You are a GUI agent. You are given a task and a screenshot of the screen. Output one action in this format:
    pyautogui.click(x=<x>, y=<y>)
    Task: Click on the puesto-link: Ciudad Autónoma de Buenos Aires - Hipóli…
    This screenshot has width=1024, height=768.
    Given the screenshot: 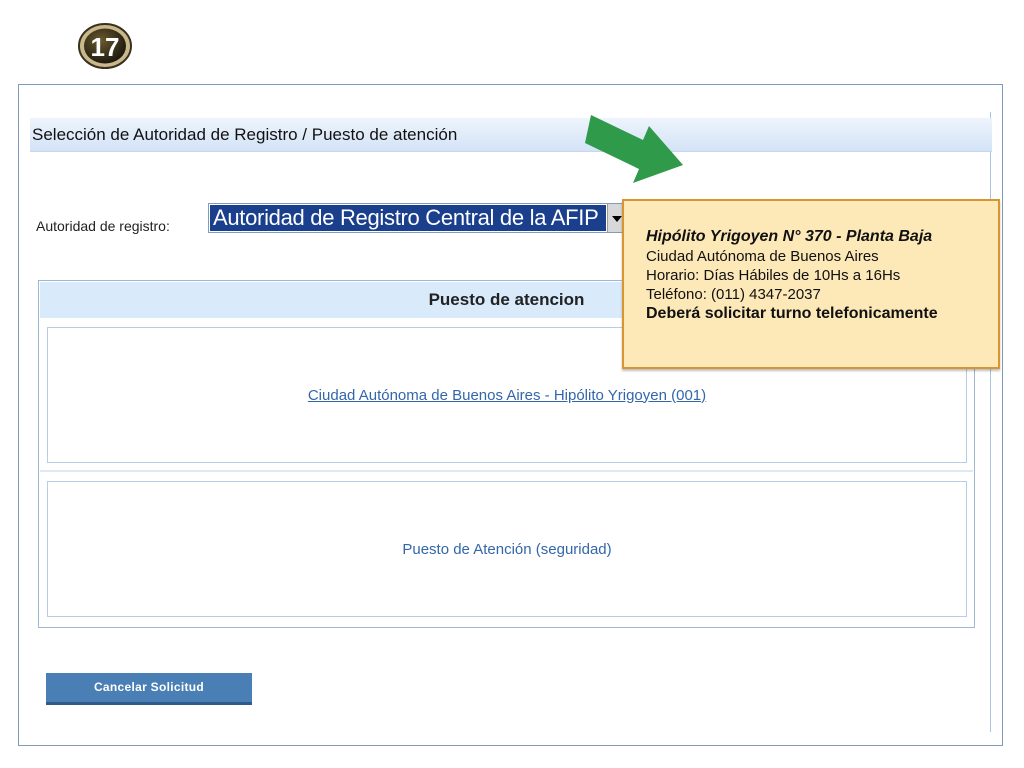 What is the action you would take?
    pyautogui.click(x=507, y=395)
    